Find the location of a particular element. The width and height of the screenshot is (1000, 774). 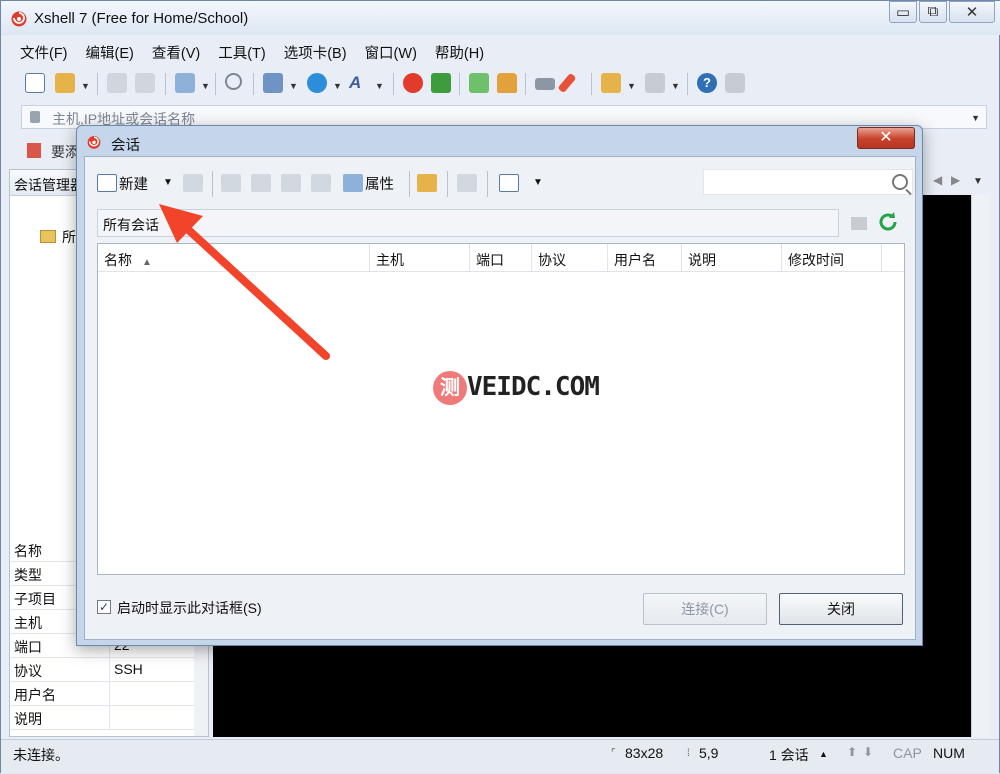

keyboard-icon is located at coordinates (545, 84).